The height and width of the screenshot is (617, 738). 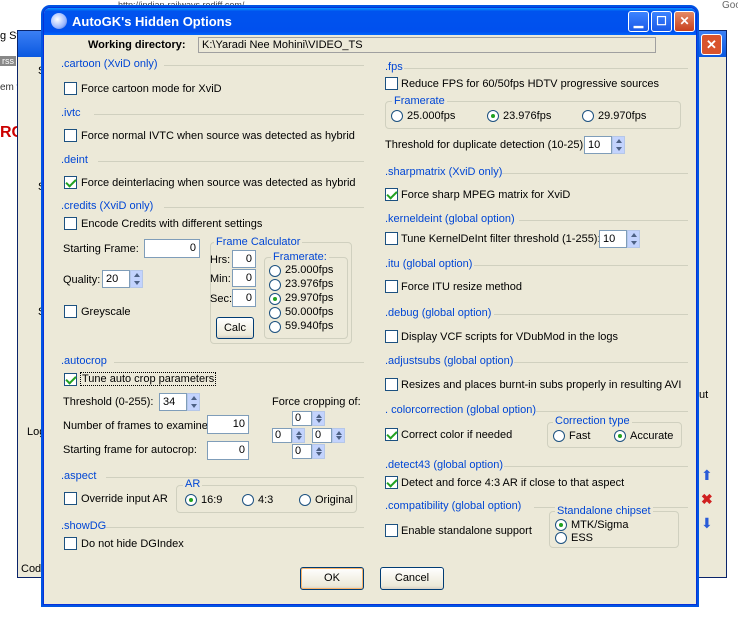 What do you see at coordinates (116, 279) in the screenshot?
I see `quality-input: 20` at bounding box center [116, 279].